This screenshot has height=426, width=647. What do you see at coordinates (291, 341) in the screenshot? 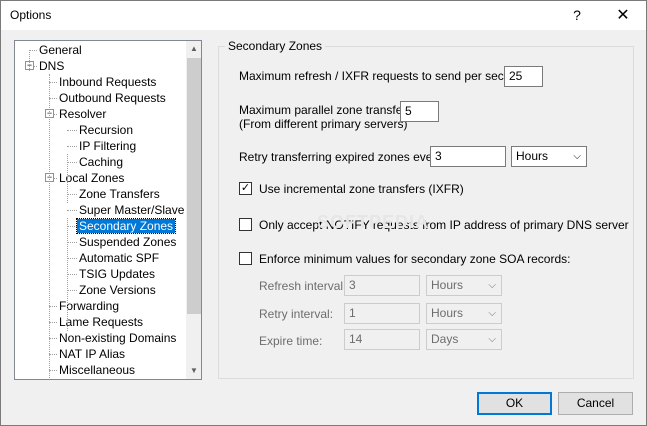
I see `expire-time-label: Expire time:` at bounding box center [291, 341].